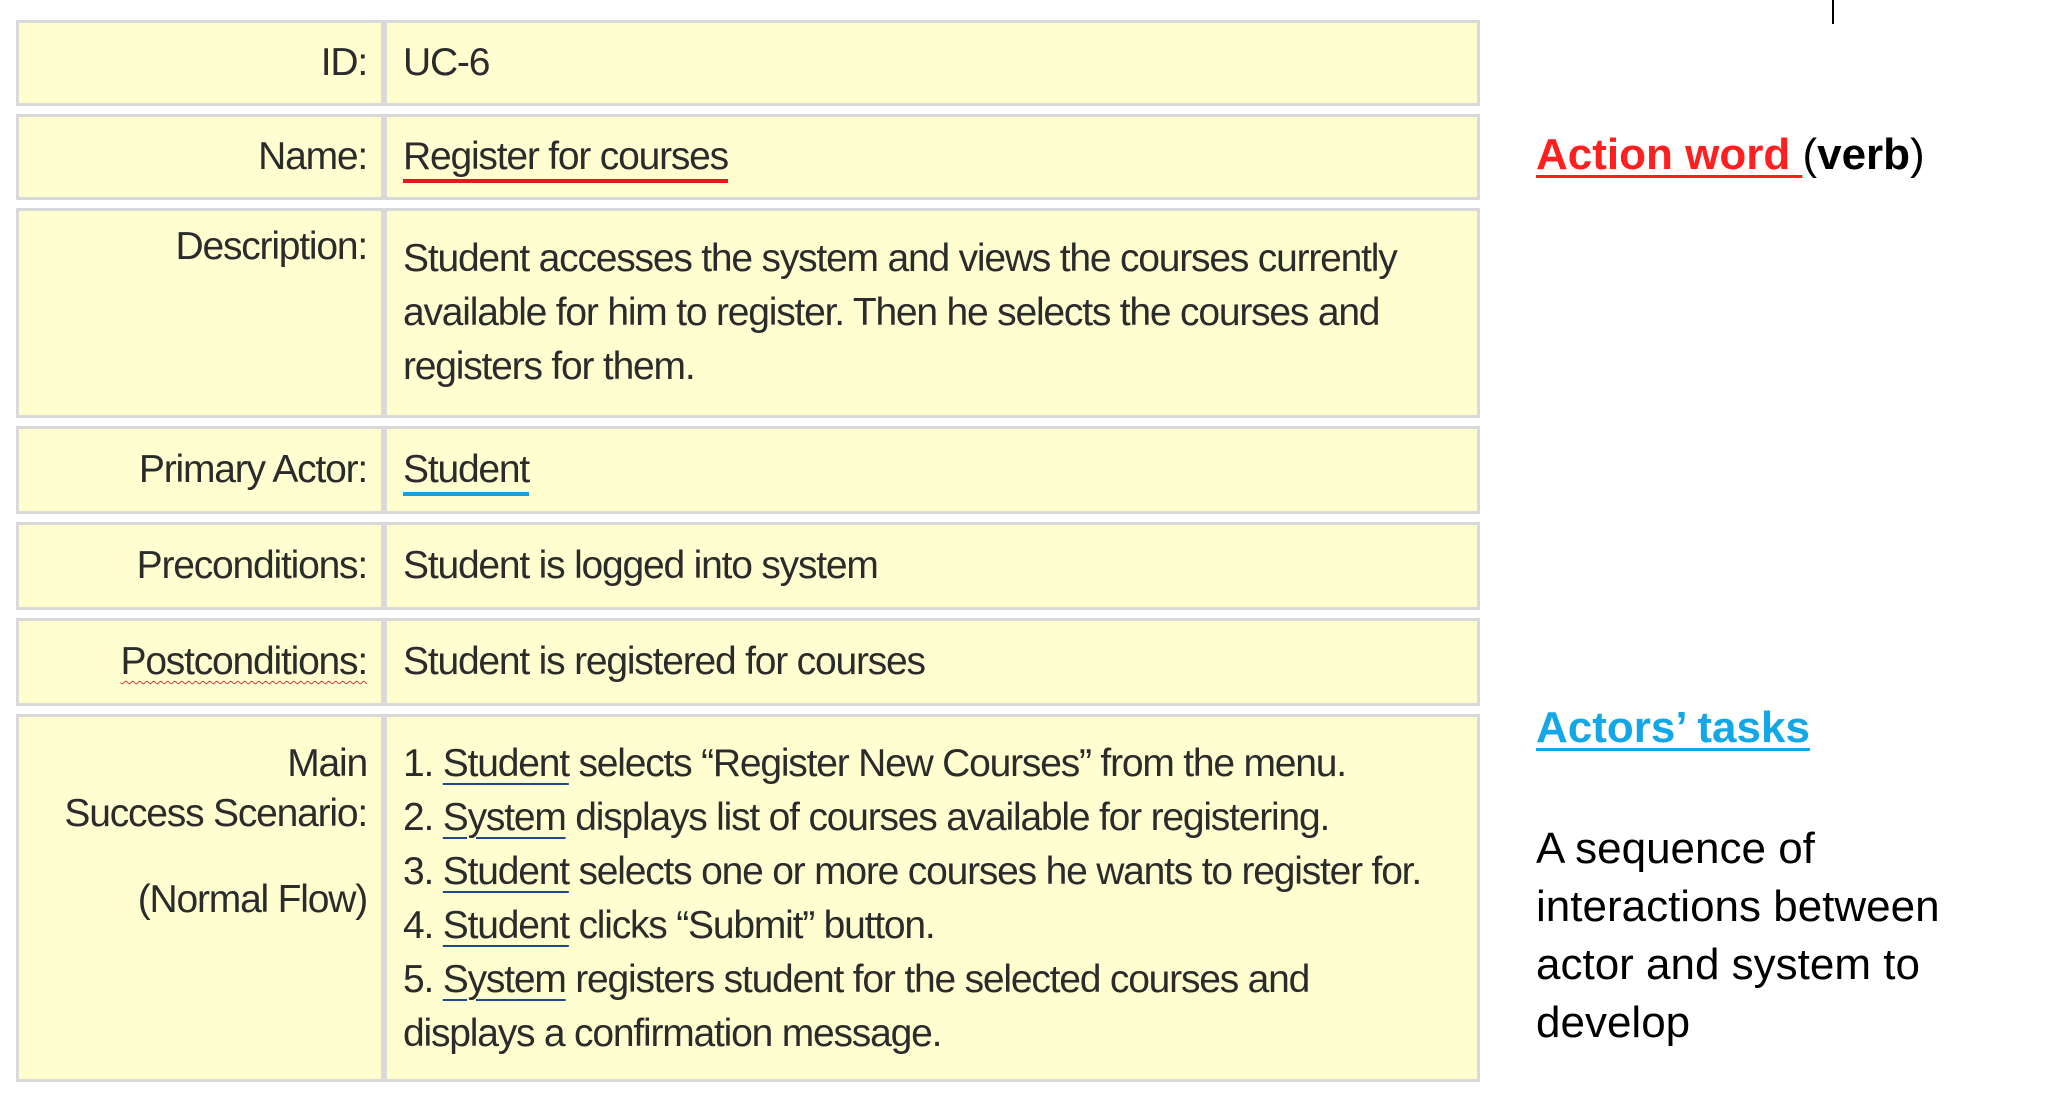 This screenshot has width=2049, height=1104. What do you see at coordinates (466, 469) in the screenshot?
I see `primary-actor-text: Student` at bounding box center [466, 469].